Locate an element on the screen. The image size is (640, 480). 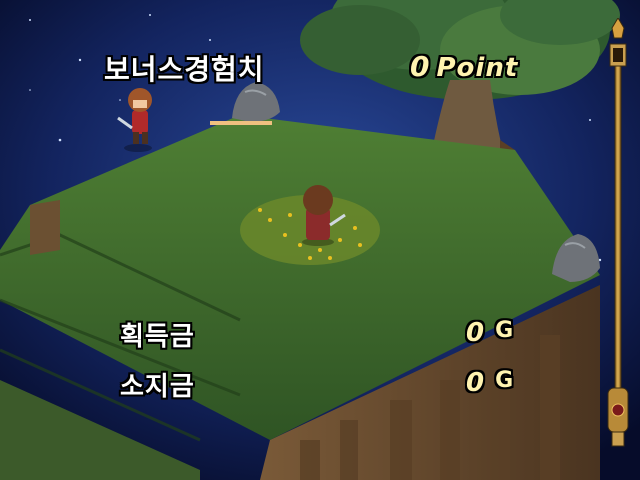
gold-earned-unit: G is located at coordinates (505, 330).